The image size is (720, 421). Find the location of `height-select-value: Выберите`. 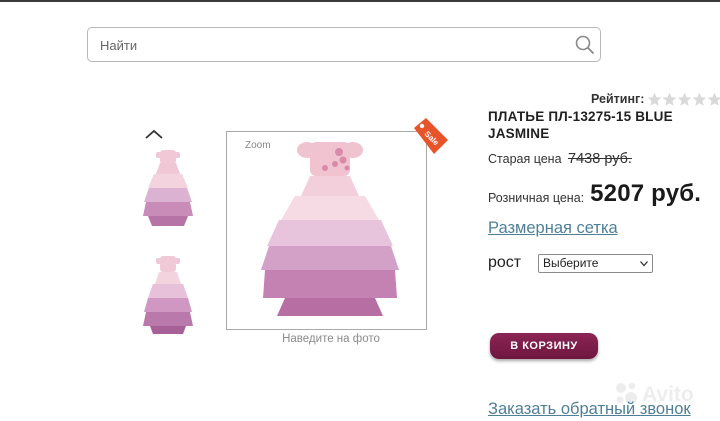

height-select-value: Выберите is located at coordinates (571, 263).